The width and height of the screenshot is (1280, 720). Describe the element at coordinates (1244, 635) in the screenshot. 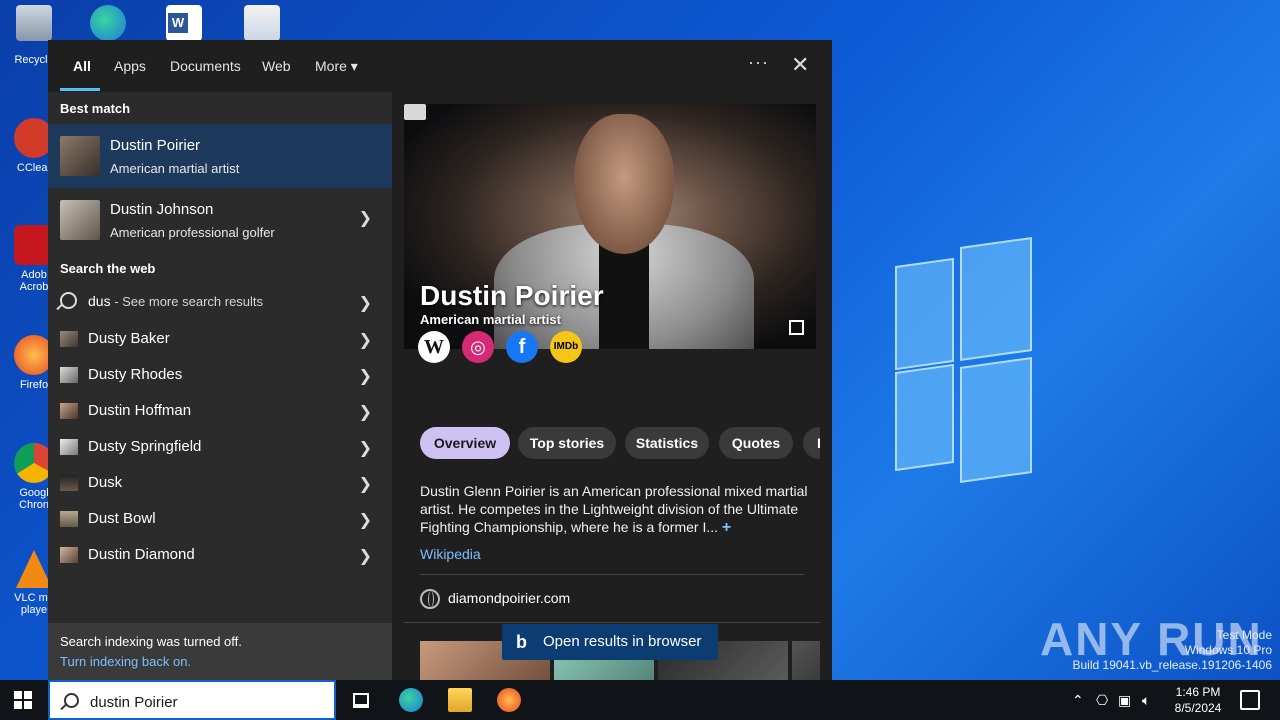

I see `watermark-line: Test Mode` at that location.